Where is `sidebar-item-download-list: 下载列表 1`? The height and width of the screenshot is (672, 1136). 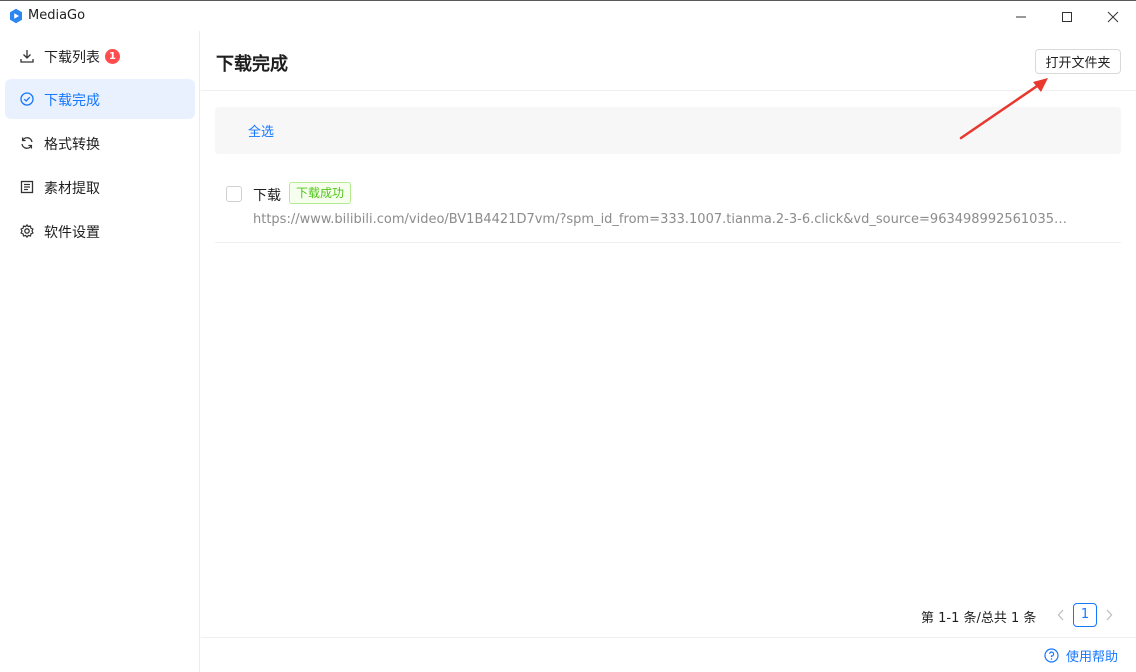
sidebar-item-download-list: 下载列表 1 is located at coordinates (100, 56).